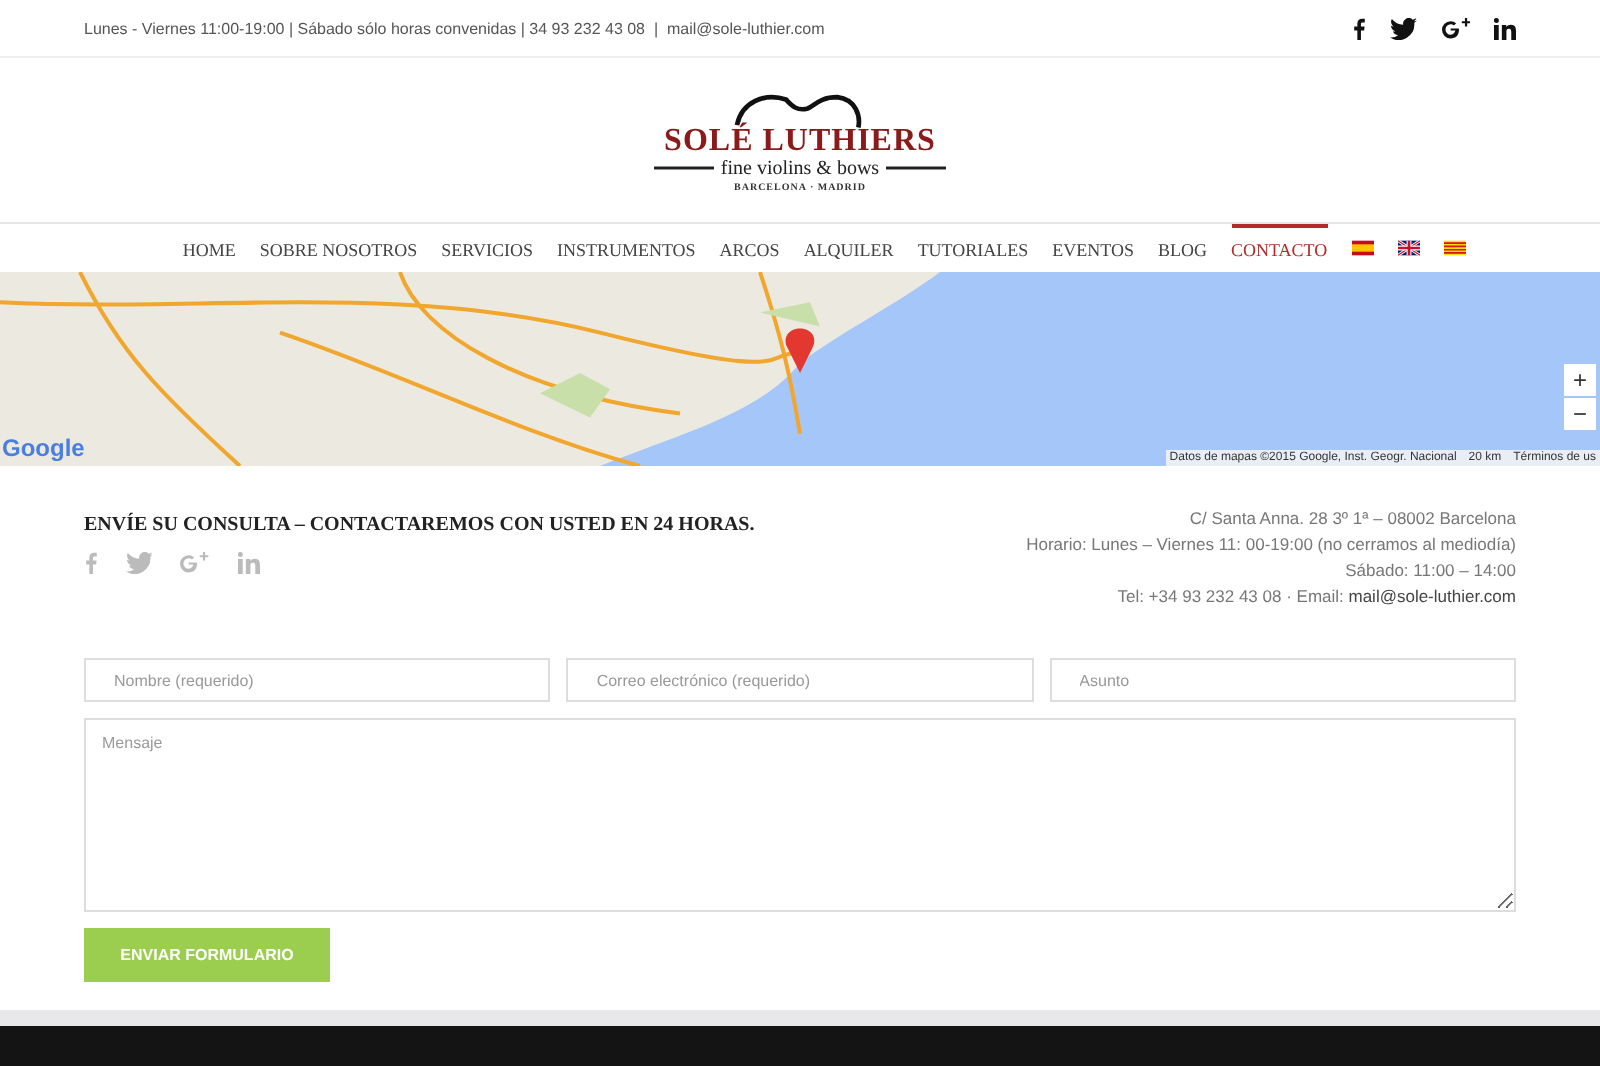  What do you see at coordinates (1505, 28) in the screenshot?
I see `linkedin-icon` at bounding box center [1505, 28].